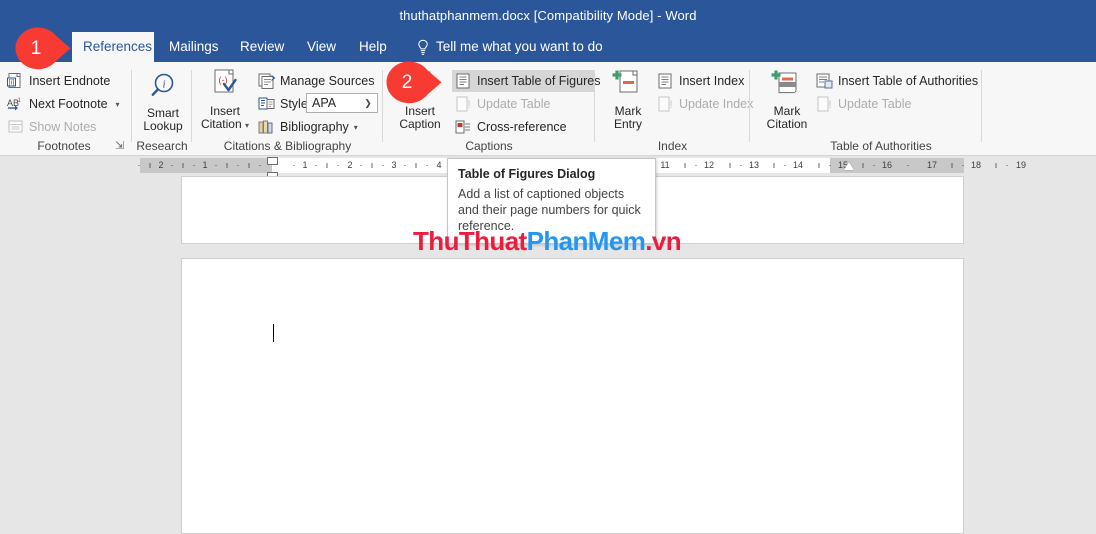 The width and height of the screenshot is (1096, 534). I want to click on command-bibliography: Bibliography ▾, so click(308, 127).